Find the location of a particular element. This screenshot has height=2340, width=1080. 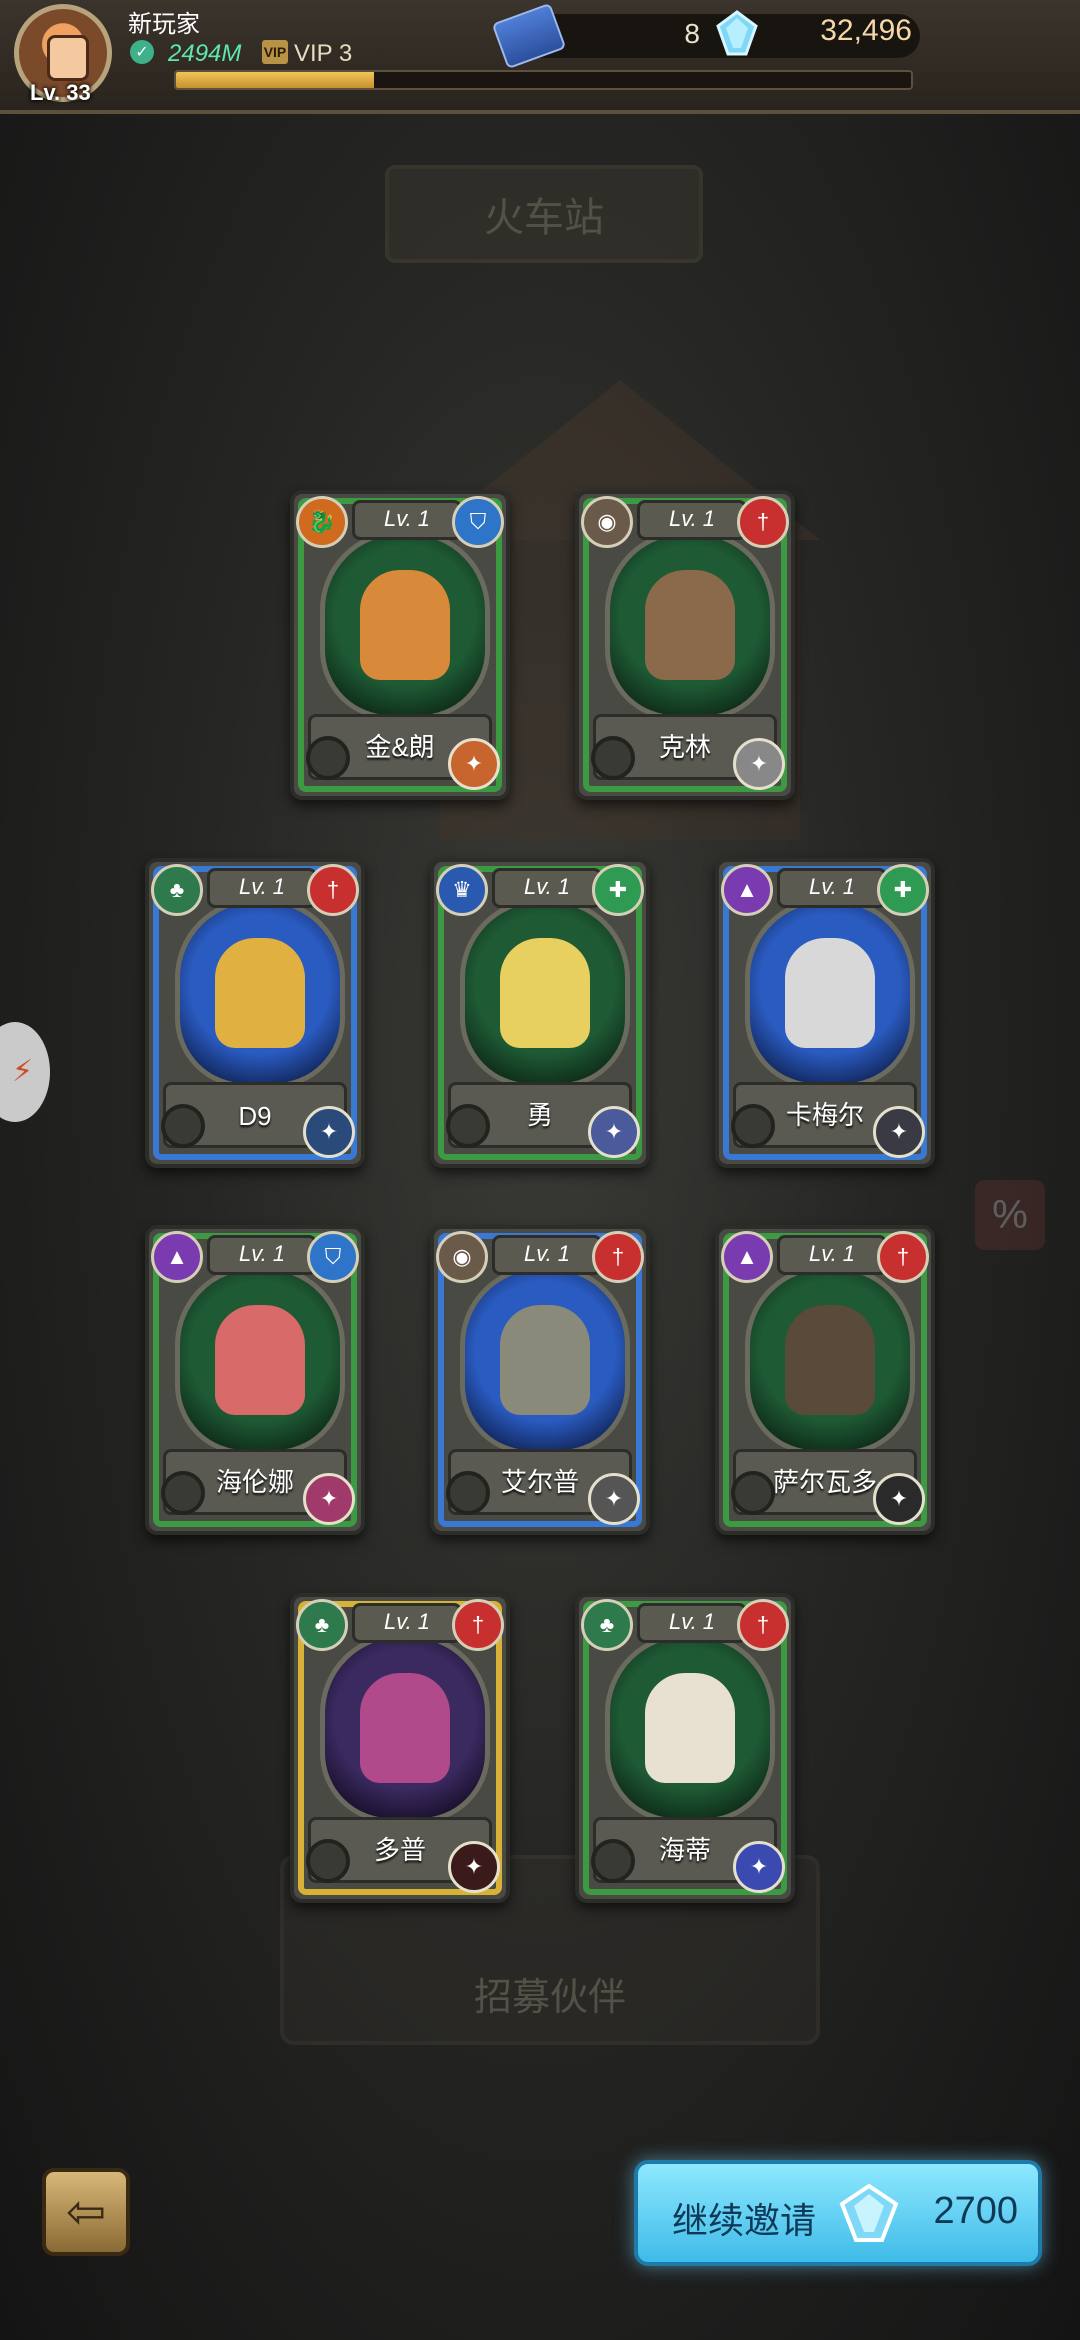

player-level: Lv. 33 is located at coordinates (60, 92).